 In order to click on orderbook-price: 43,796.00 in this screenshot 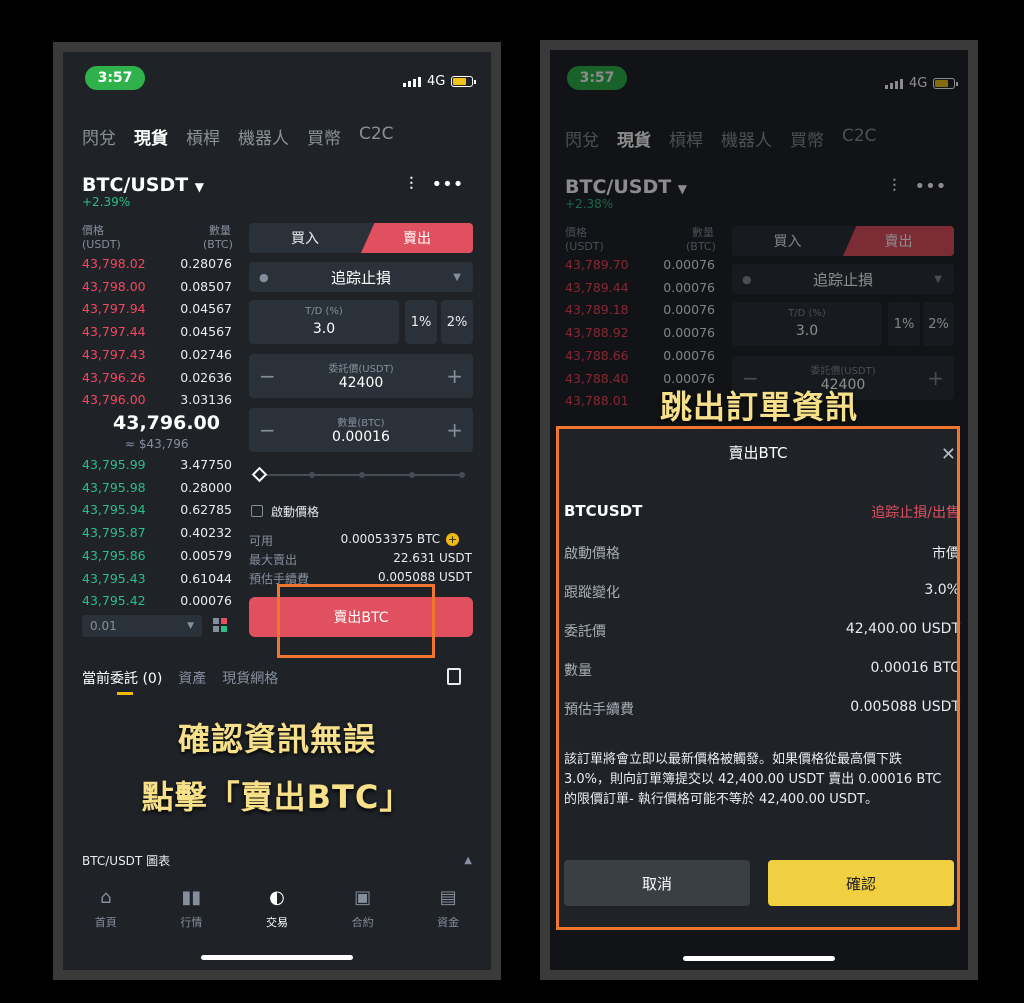, I will do `click(114, 400)`.